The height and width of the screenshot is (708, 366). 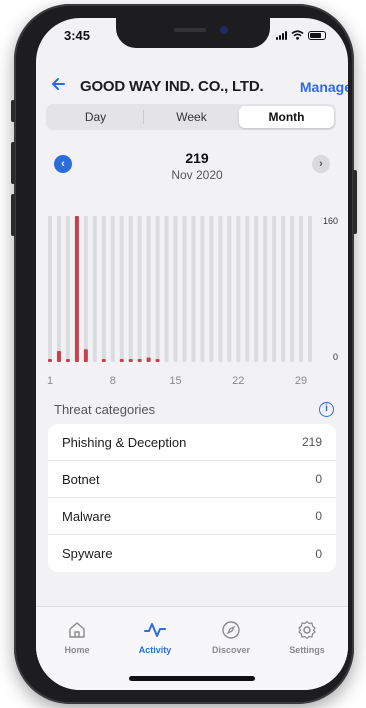 I want to click on threat-name: Spyware, so click(x=87, y=553).